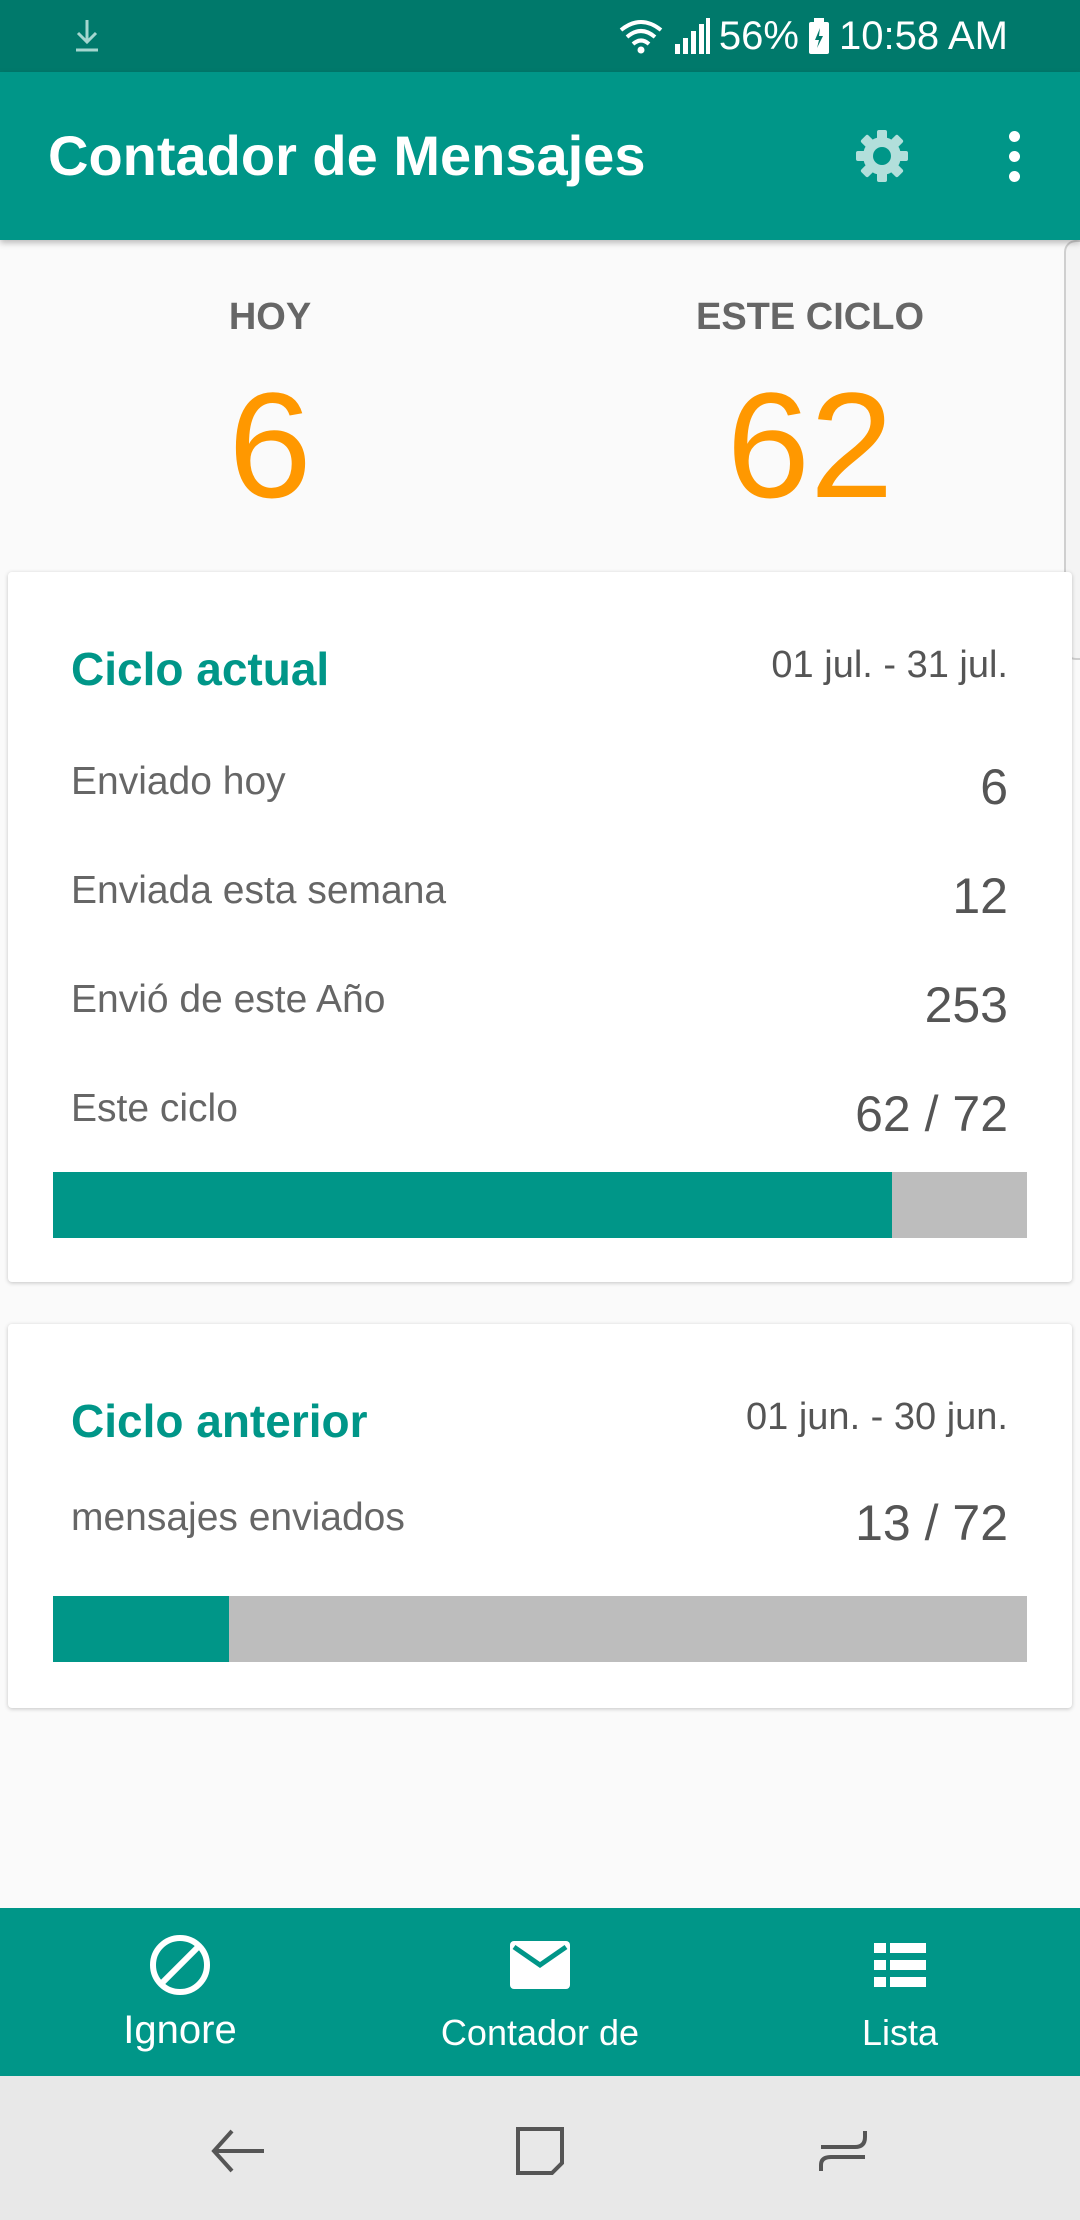 This screenshot has width=1080, height=2220. What do you see at coordinates (178, 781) in the screenshot?
I see `sent-today-label: Enviado hoy` at bounding box center [178, 781].